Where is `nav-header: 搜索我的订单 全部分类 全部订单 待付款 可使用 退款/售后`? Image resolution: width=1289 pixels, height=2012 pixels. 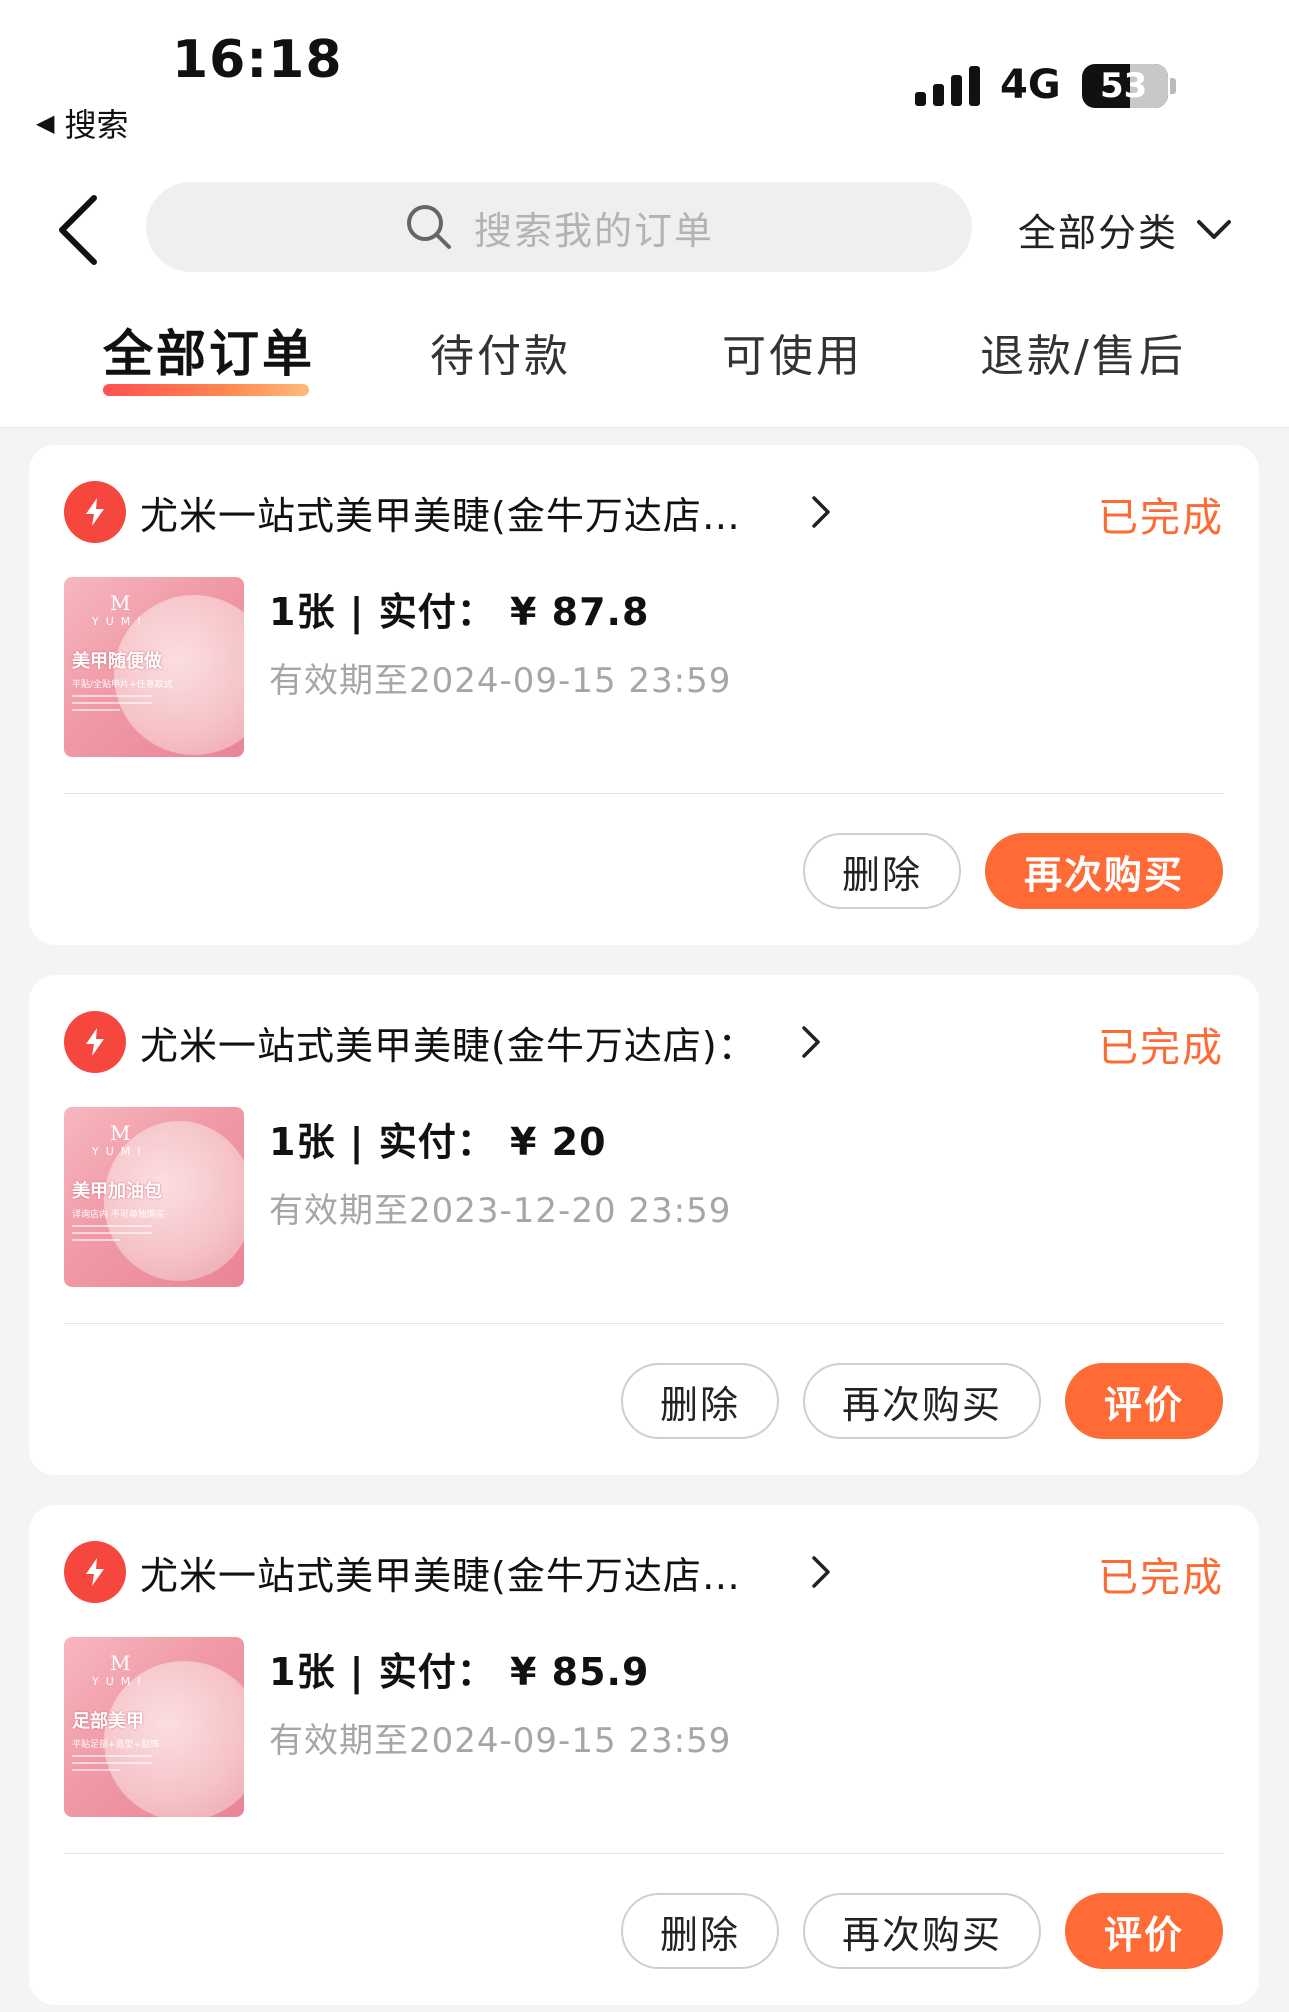 nav-header: 搜索我的订单 全部分类 全部订单 待付款 可使用 退款/售后 is located at coordinates (644, 289).